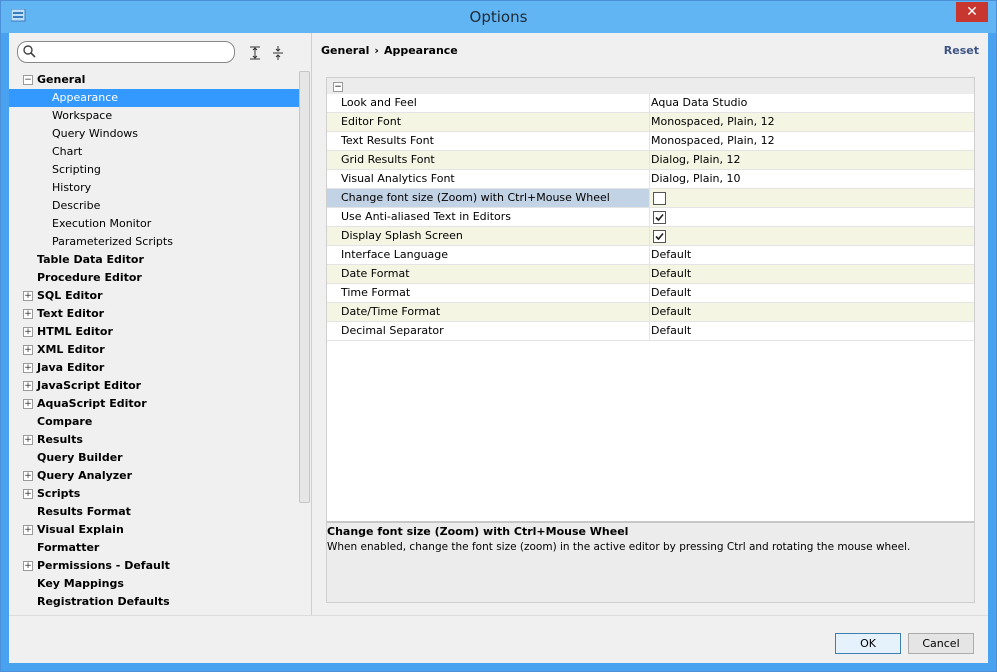 Image resolution: width=997 pixels, height=672 pixels. Describe the element at coordinates (278, 53) in the screenshot. I see `collapse-all-icon` at that location.